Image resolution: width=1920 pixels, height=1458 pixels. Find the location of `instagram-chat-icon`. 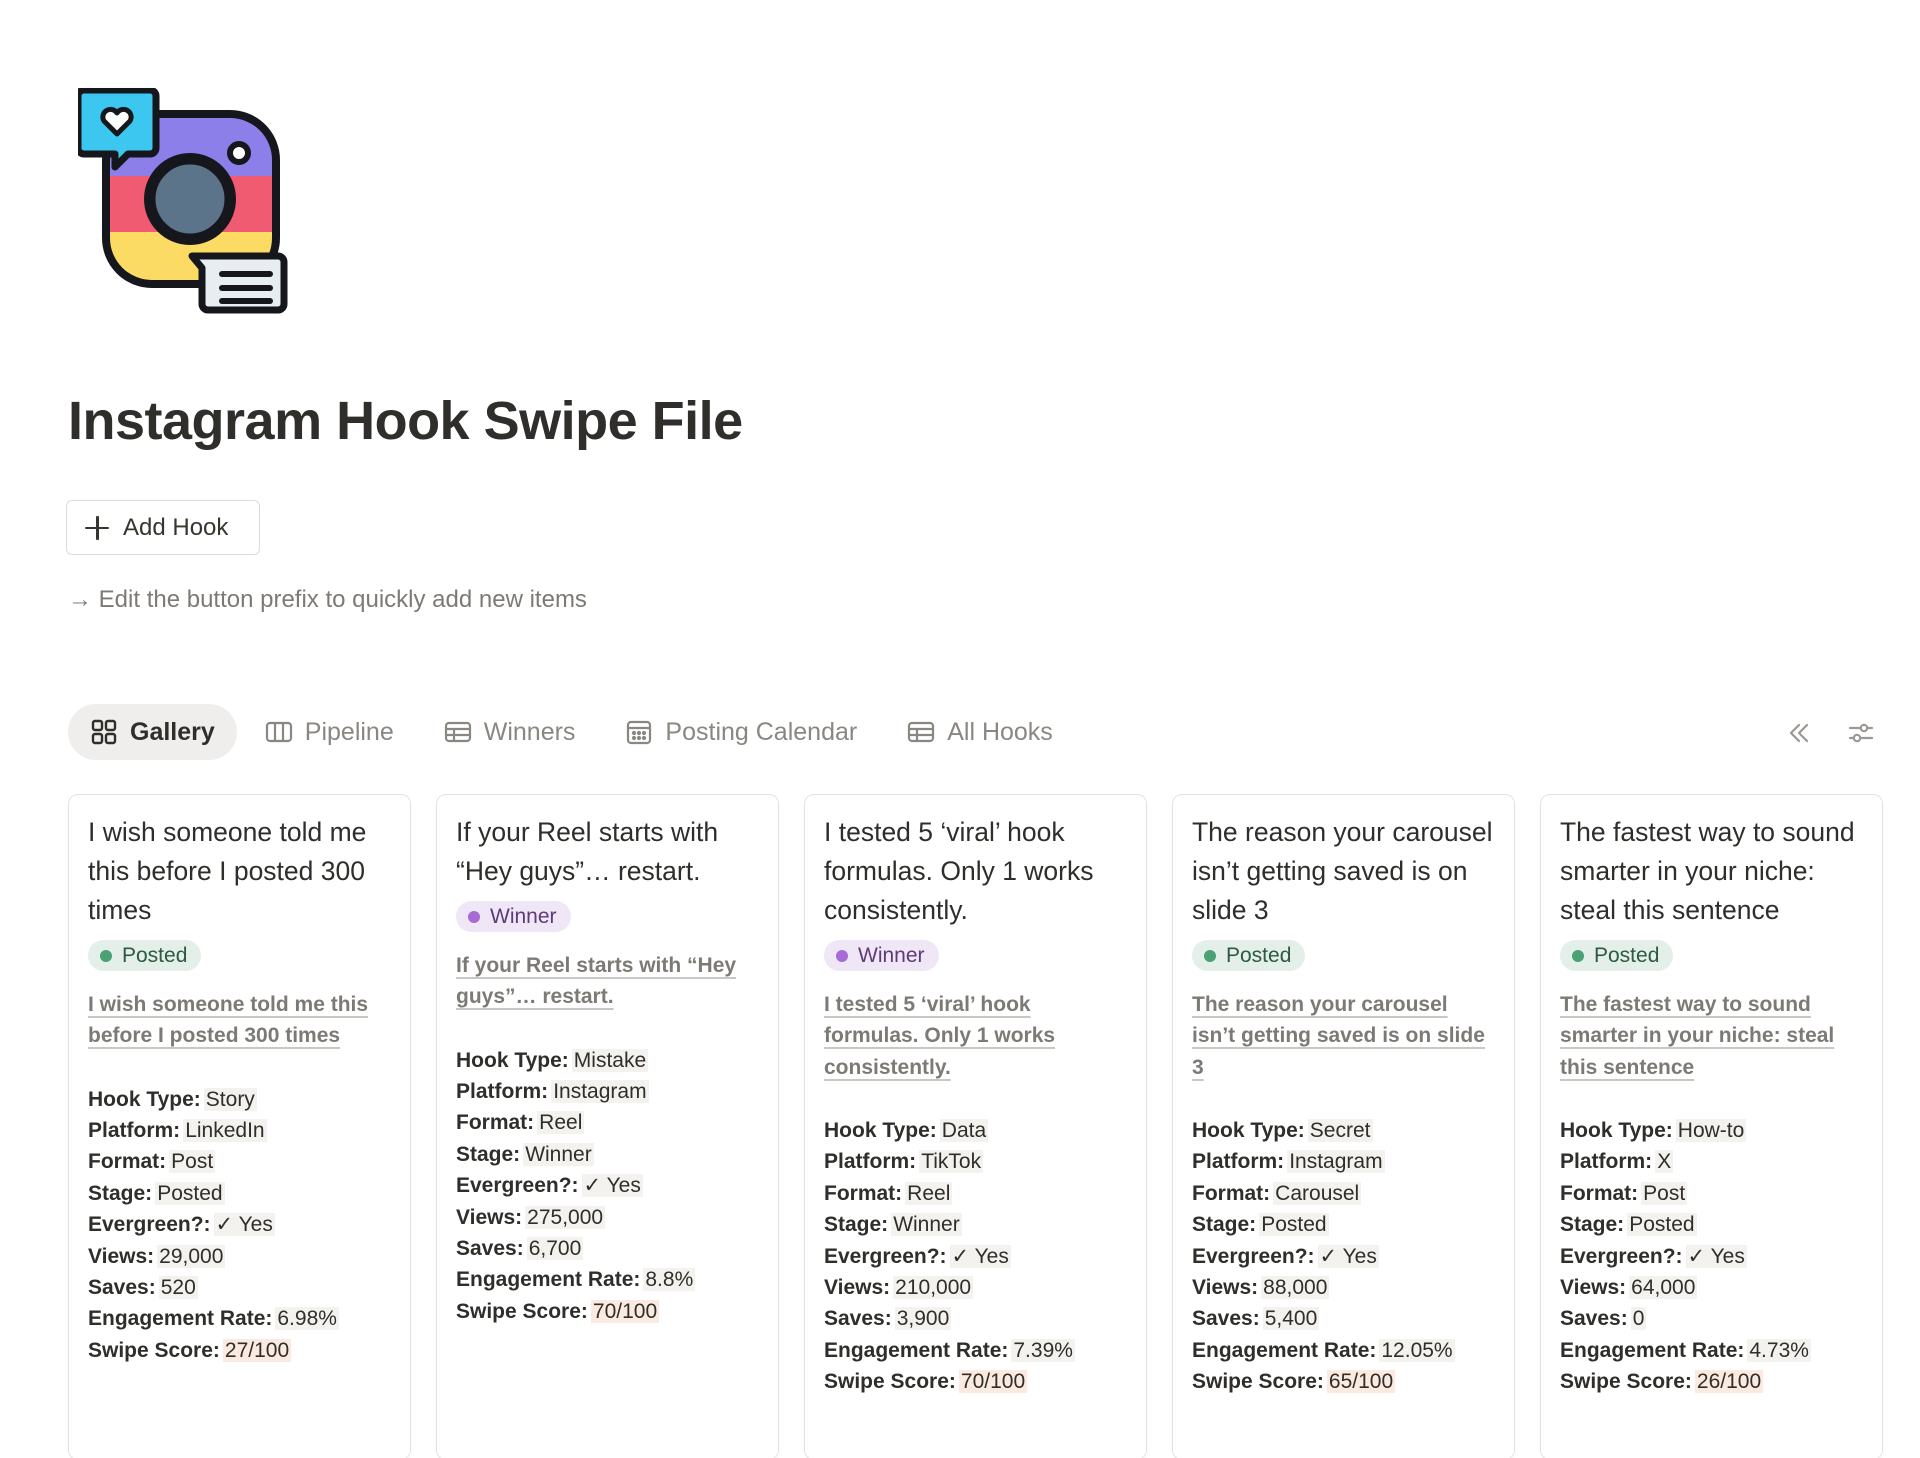

instagram-chat-icon is located at coordinates (189, 200).